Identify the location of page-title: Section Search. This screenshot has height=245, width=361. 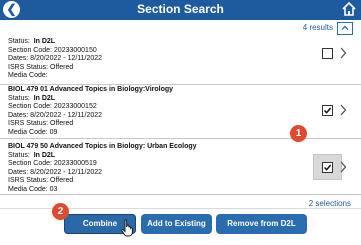
(180, 9).